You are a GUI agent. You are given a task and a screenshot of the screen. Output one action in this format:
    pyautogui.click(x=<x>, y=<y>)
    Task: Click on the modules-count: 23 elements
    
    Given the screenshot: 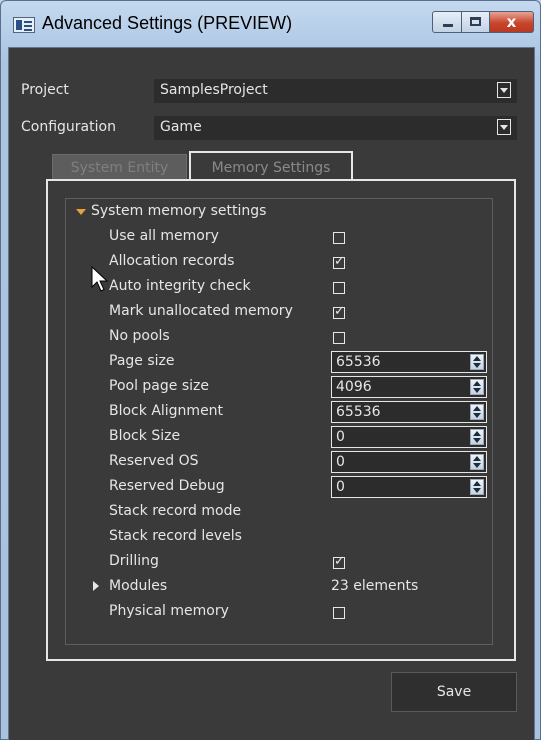 What is the action you would take?
    pyautogui.click(x=375, y=586)
    